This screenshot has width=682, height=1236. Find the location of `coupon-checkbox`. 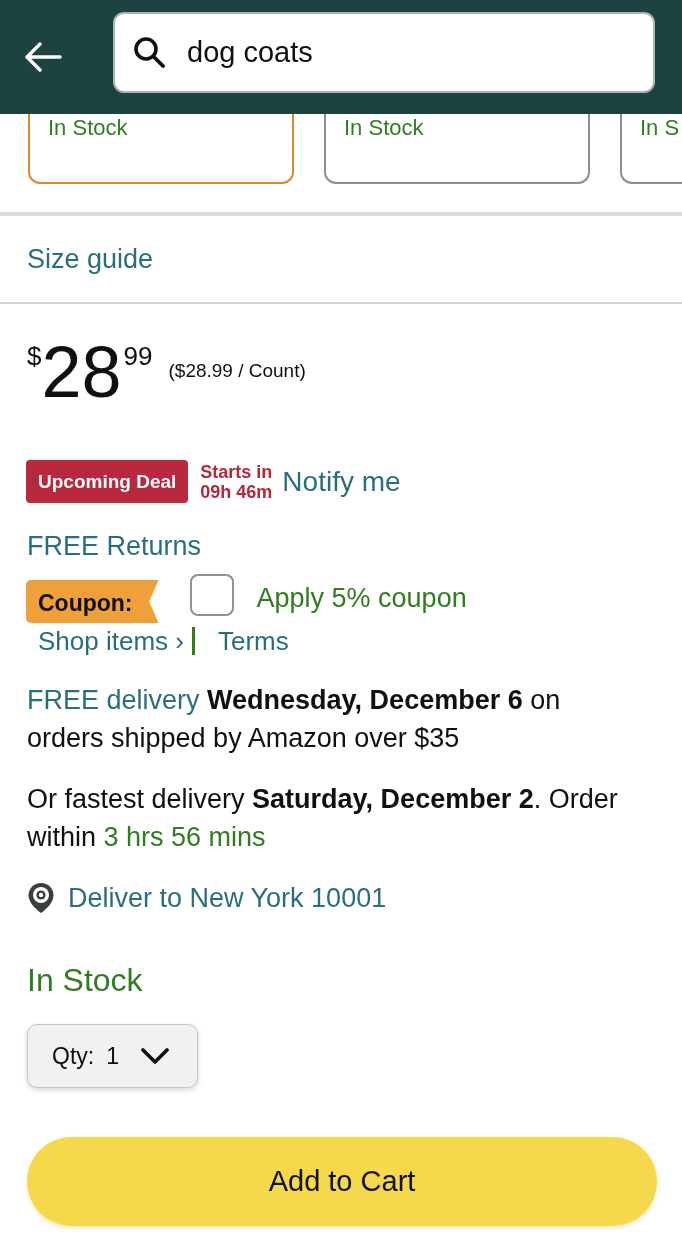

coupon-checkbox is located at coordinates (211, 595).